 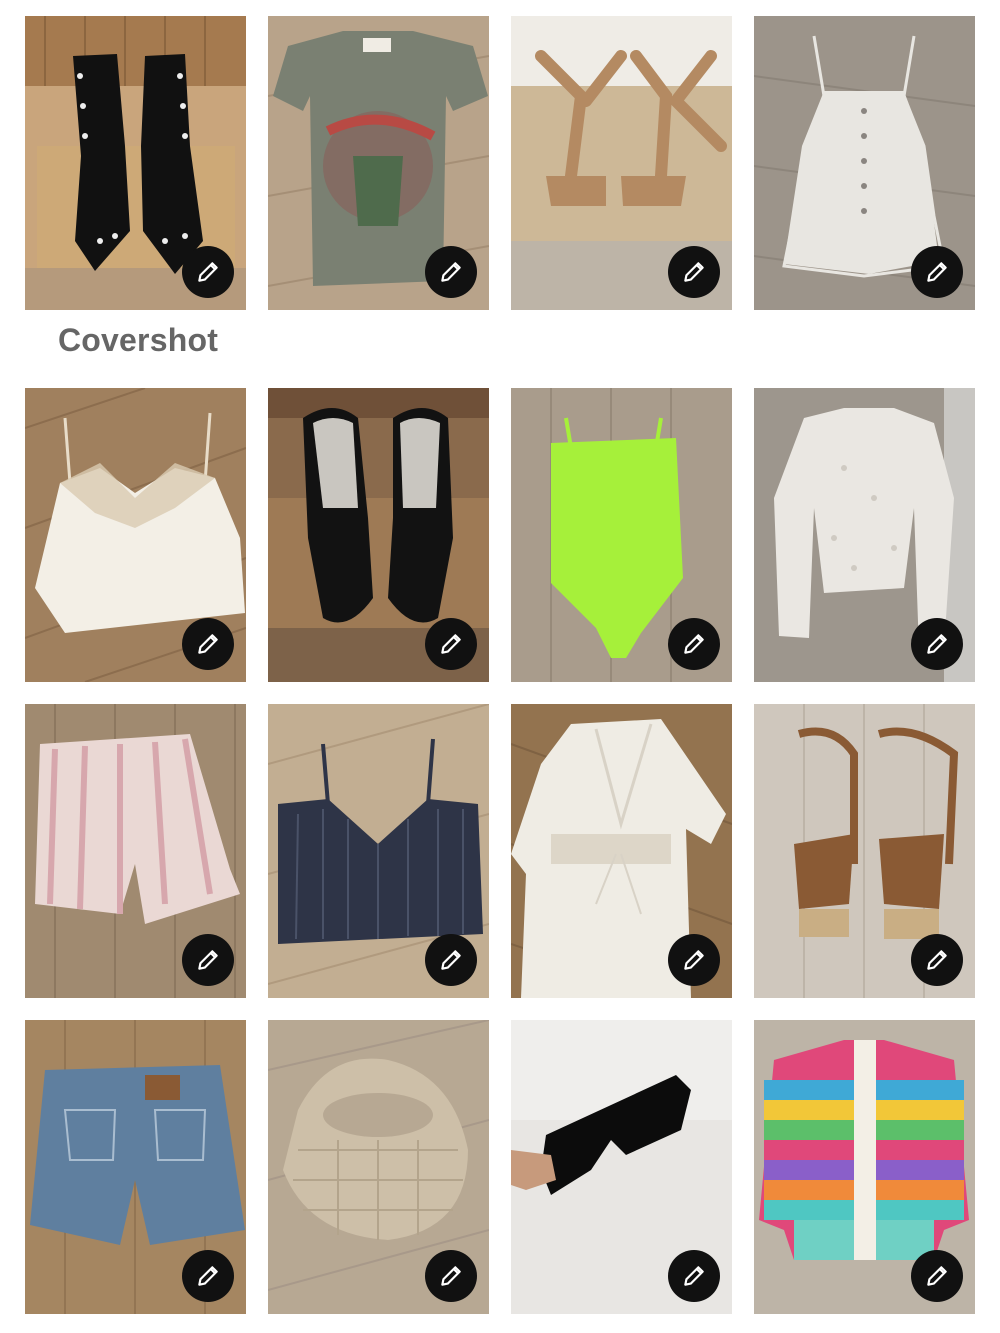 What do you see at coordinates (864, 1167) in the screenshot?
I see `photo-tile-rainbow-knit-cardigan` at bounding box center [864, 1167].